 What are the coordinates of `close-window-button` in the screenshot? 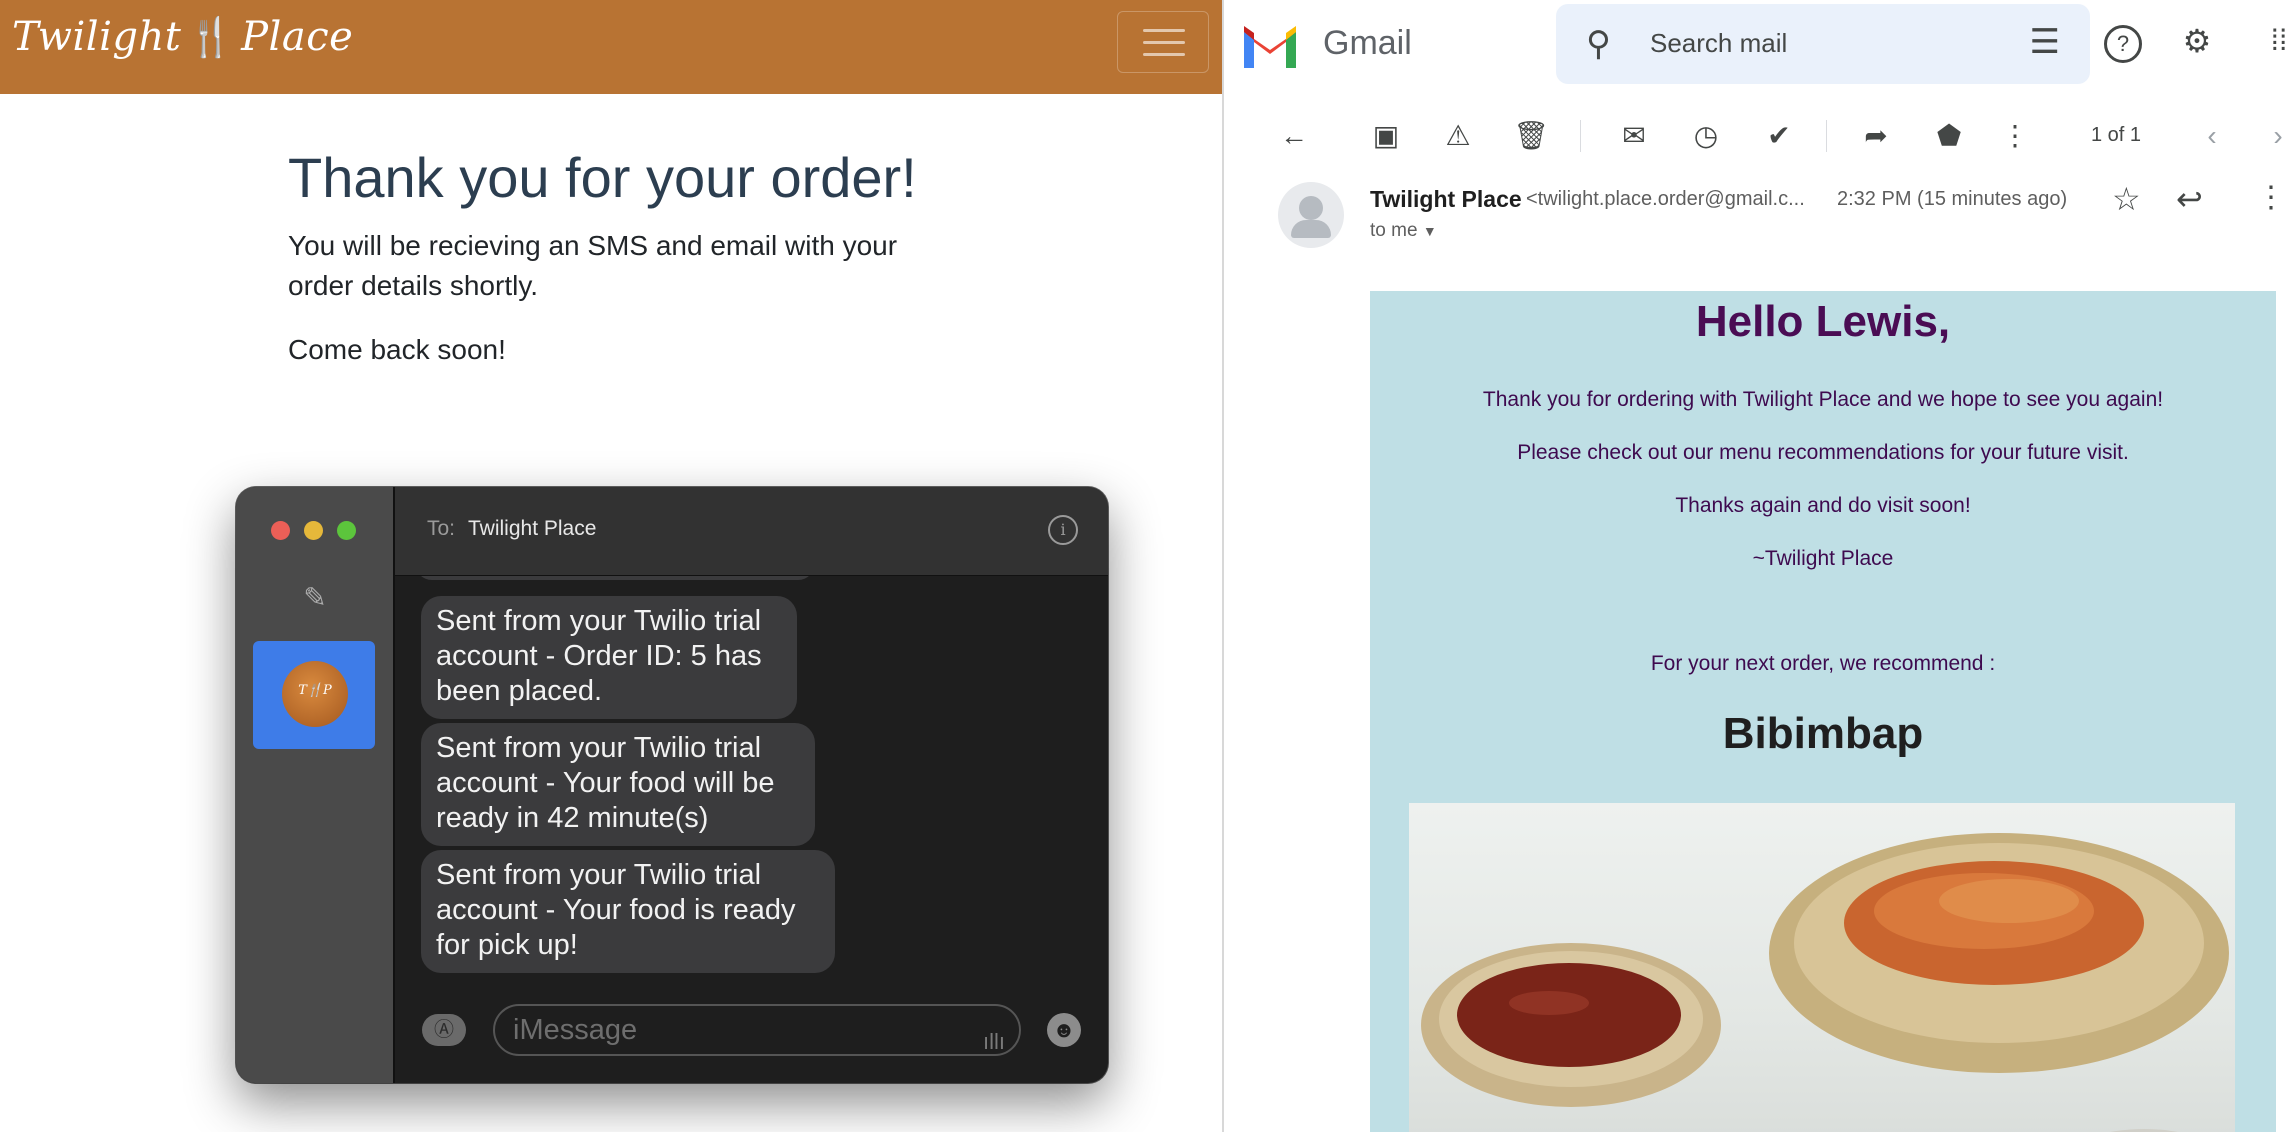 It's located at (280, 530).